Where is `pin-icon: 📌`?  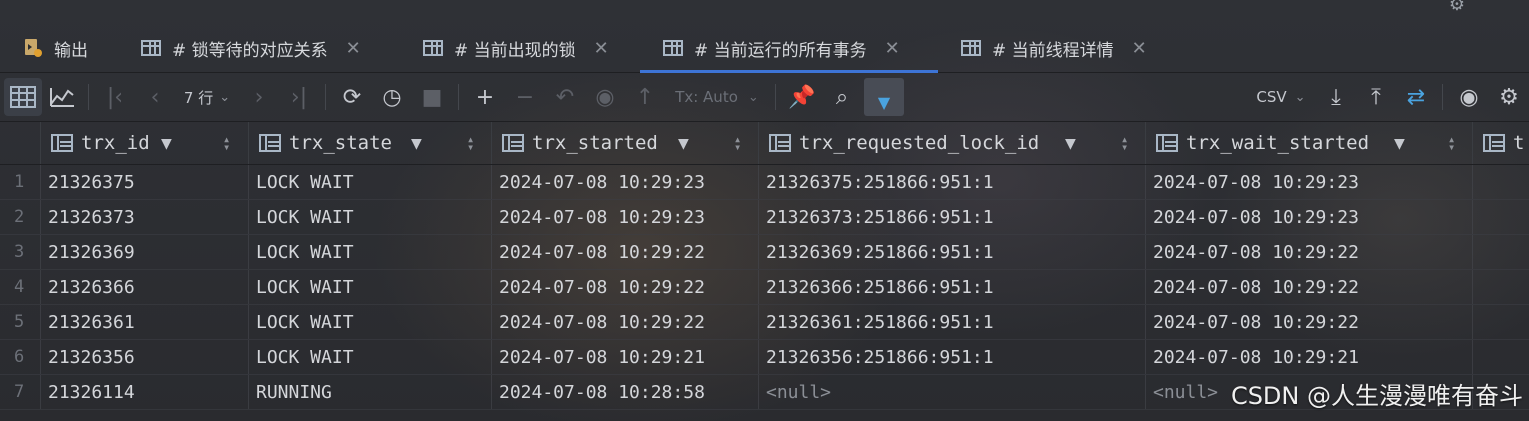 pin-icon: 📌 is located at coordinates (802, 97).